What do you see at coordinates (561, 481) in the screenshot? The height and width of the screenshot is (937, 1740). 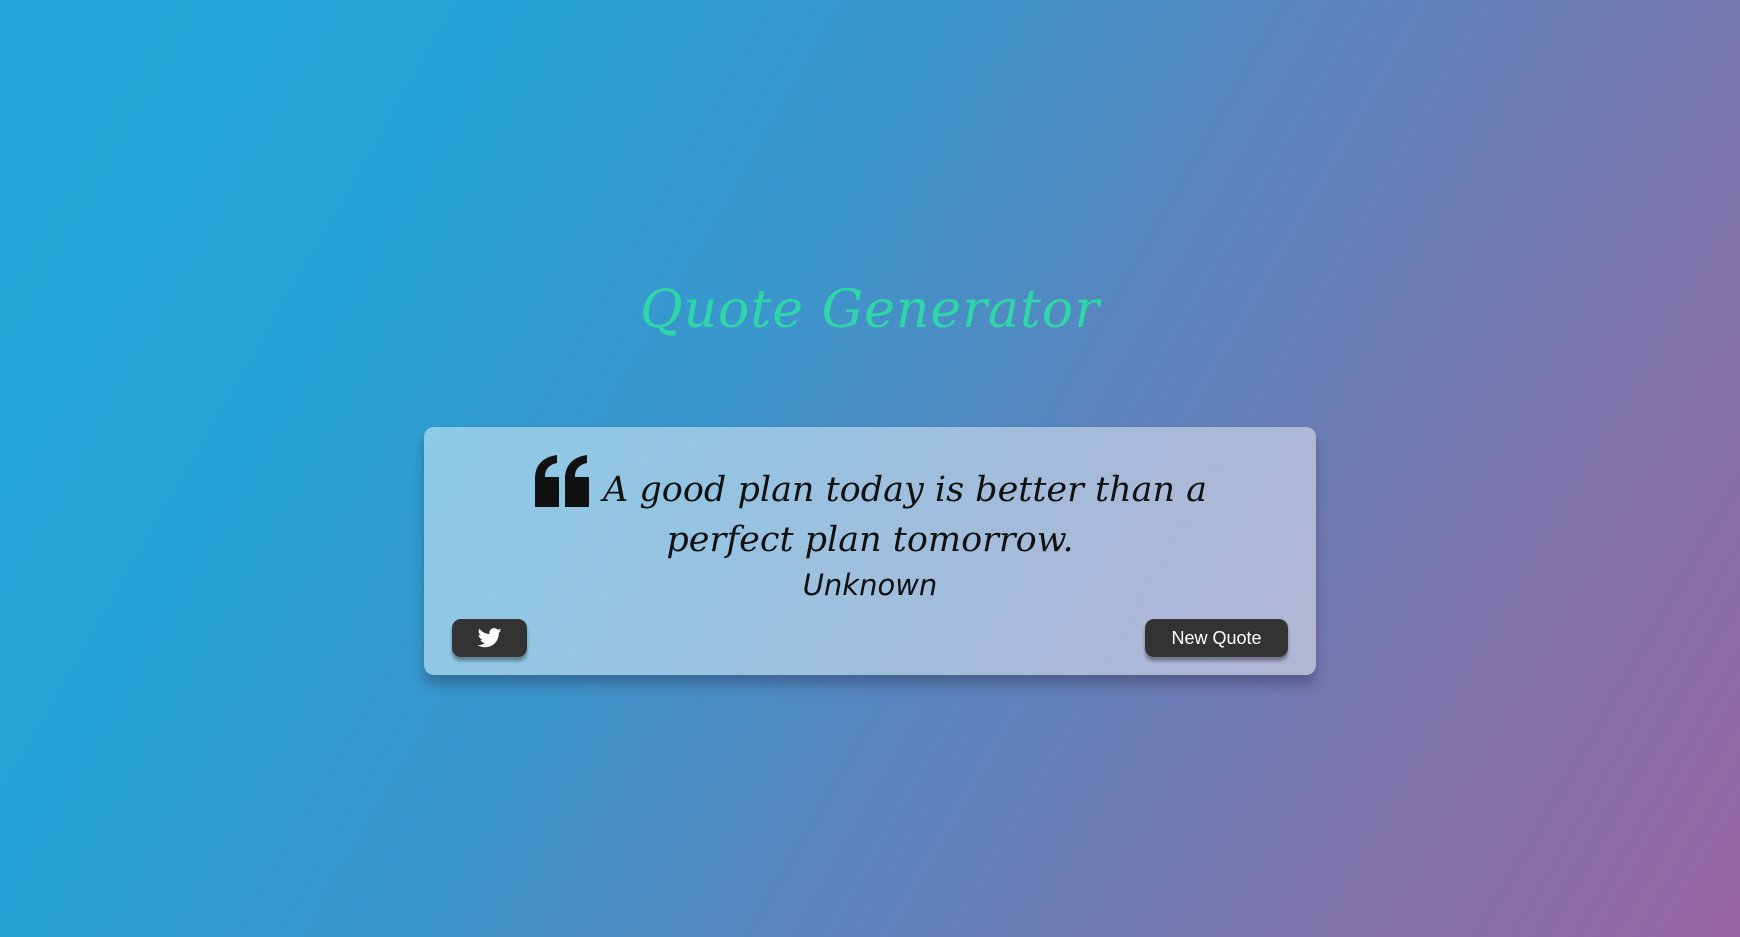 I see `quote-left-icon` at bounding box center [561, 481].